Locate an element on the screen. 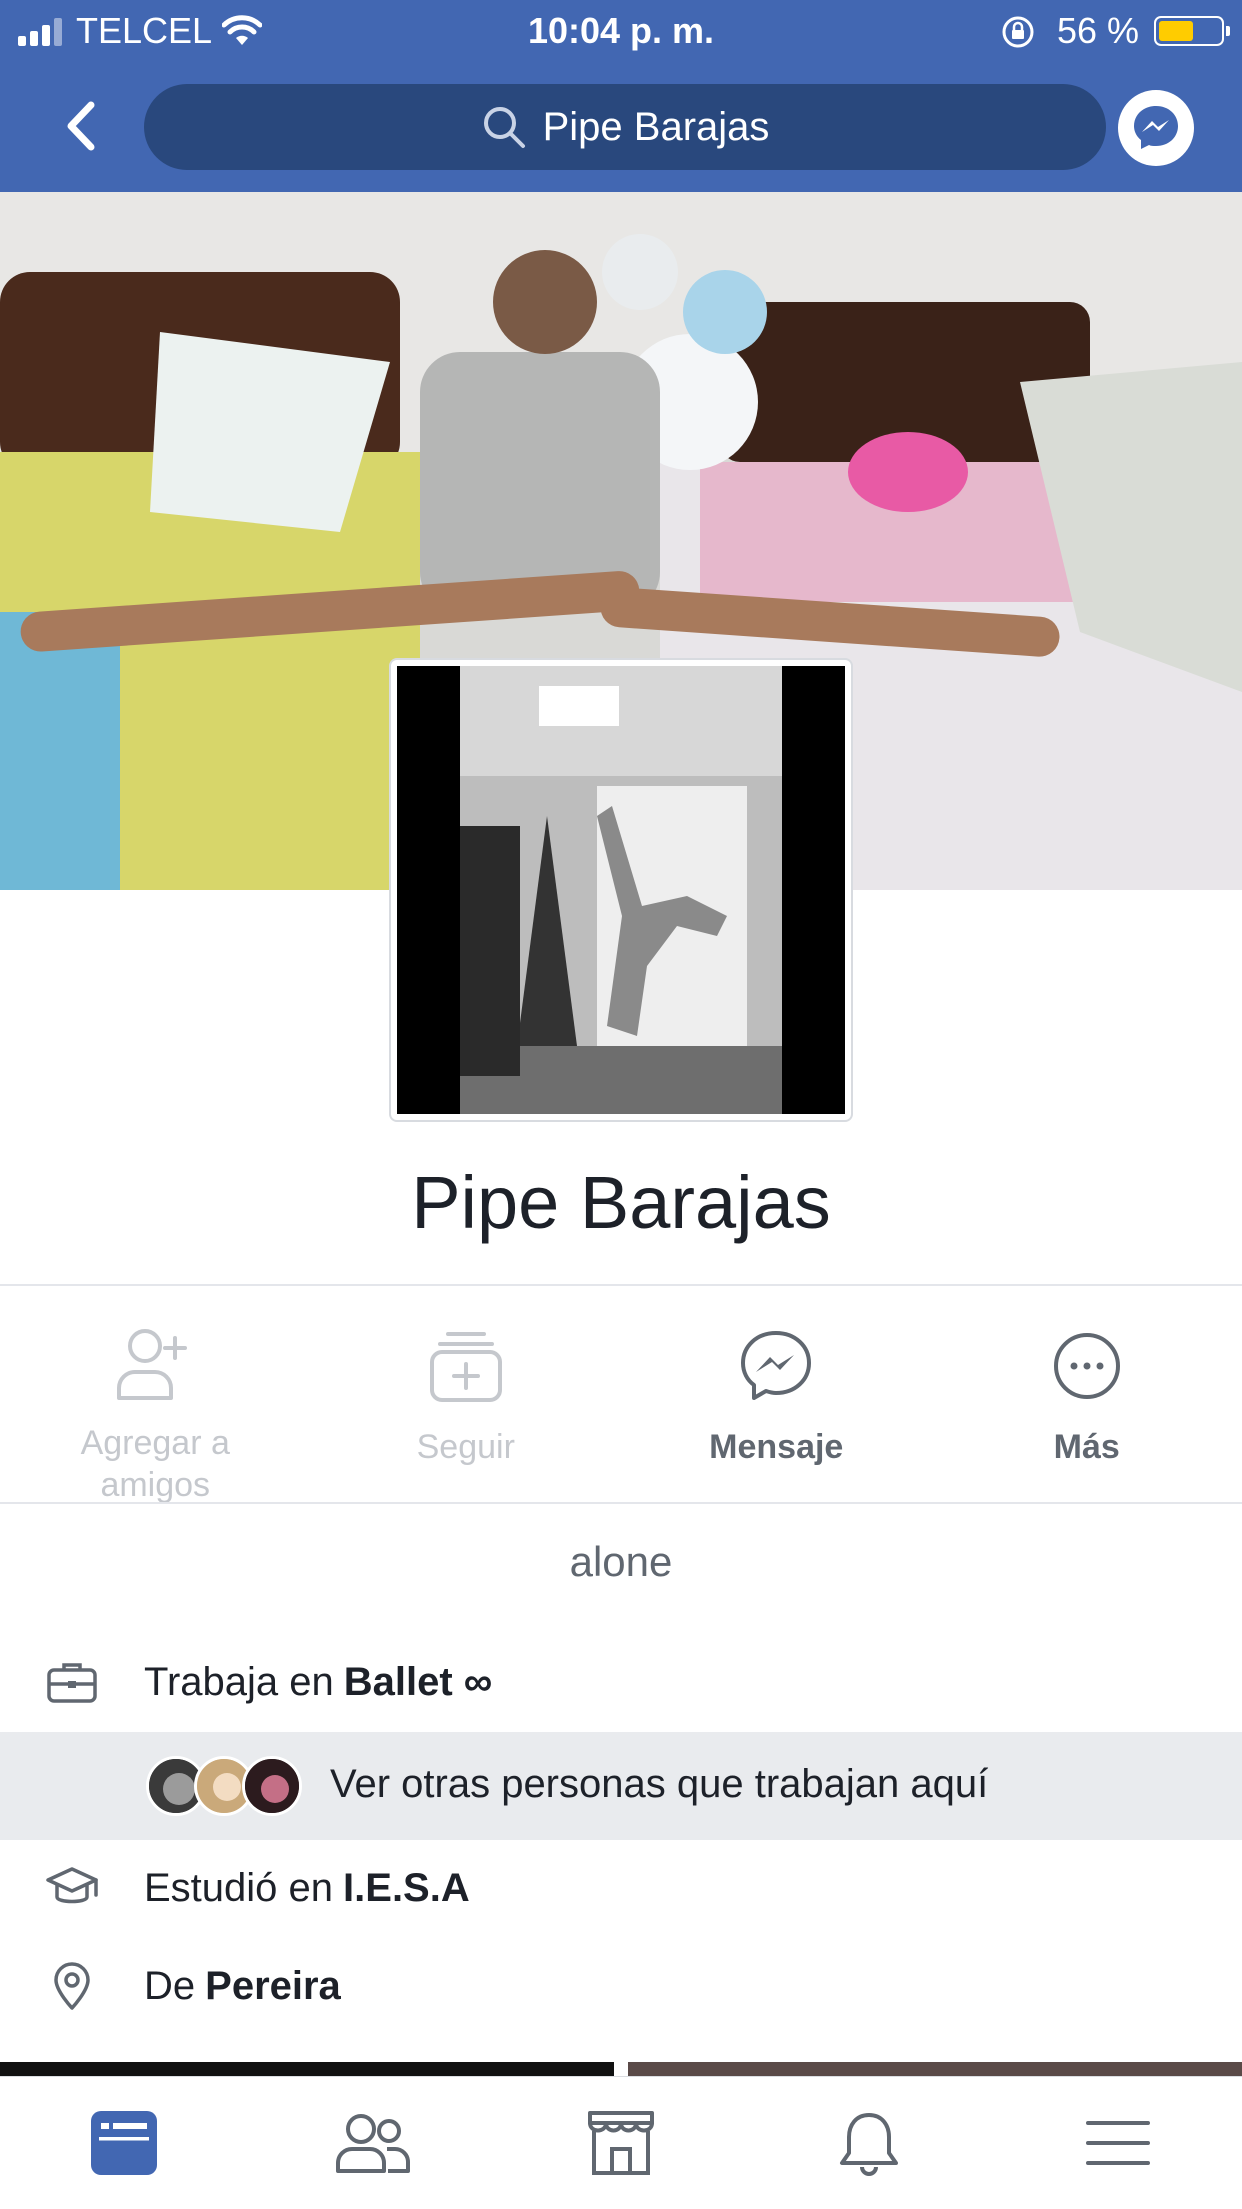  follow-icon is located at coordinates (466, 1366).